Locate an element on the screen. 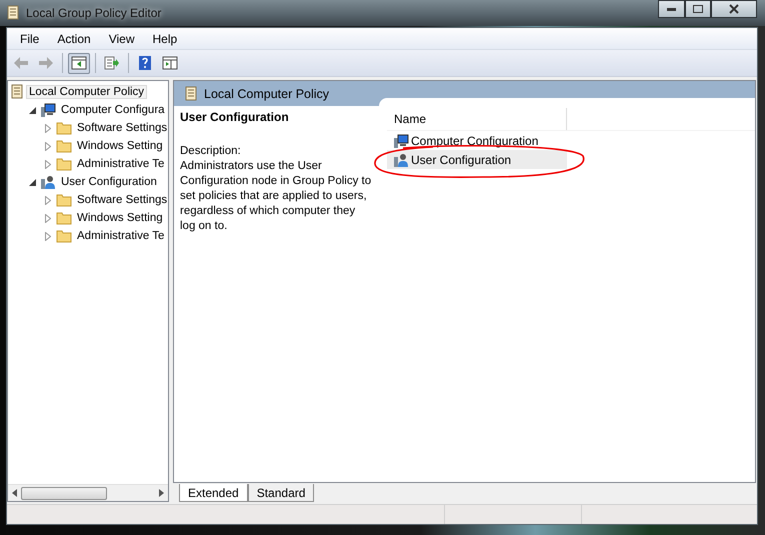 This screenshot has width=765, height=535. view-tab: Extended is located at coordinates (213, 493).